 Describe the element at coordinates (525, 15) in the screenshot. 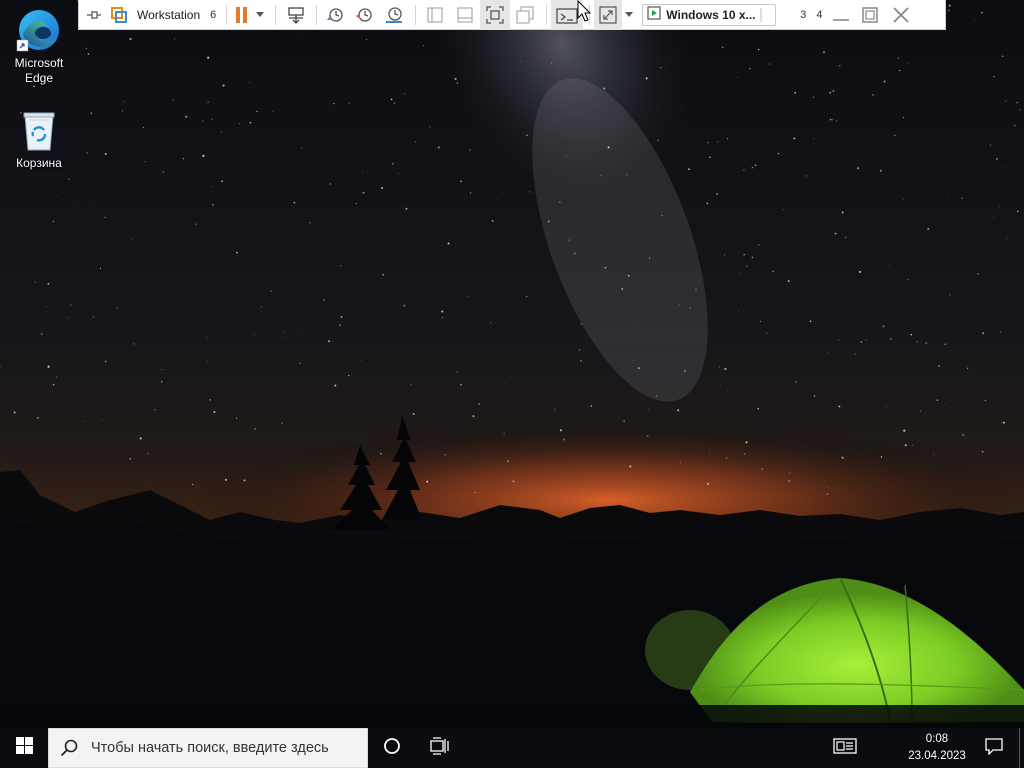

I see `unity-icon` at that location.